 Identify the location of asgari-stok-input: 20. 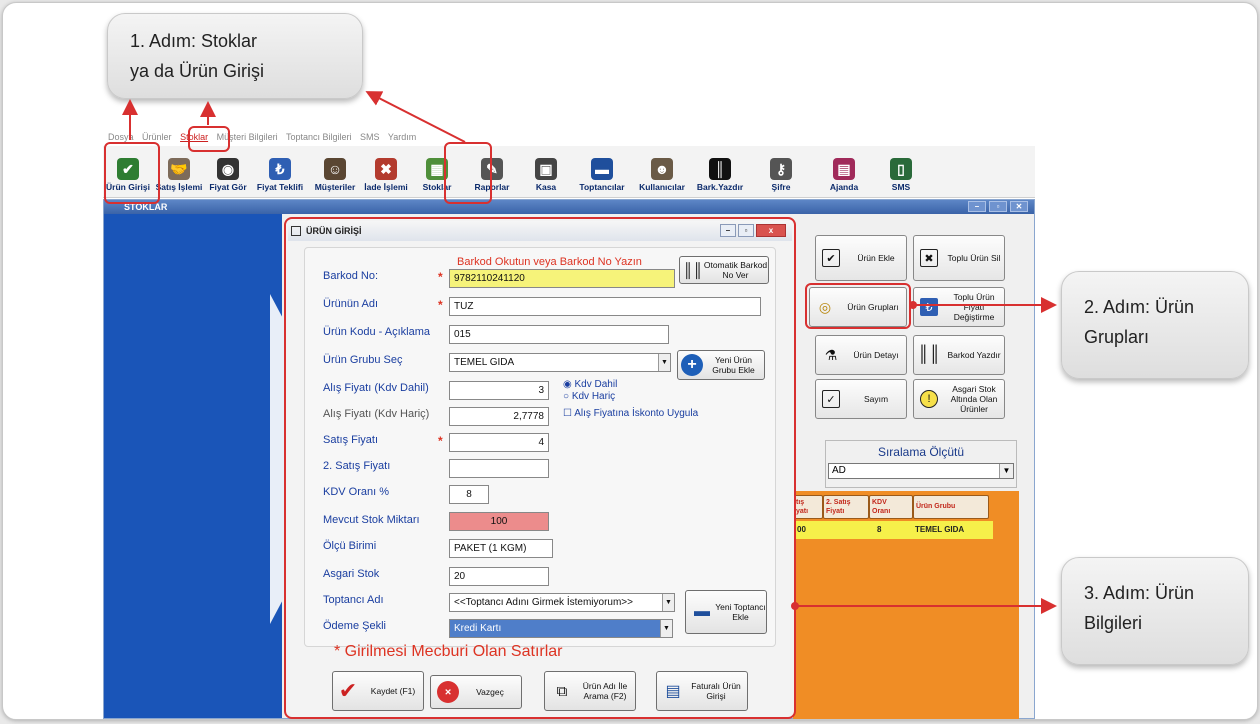
(499, 576).